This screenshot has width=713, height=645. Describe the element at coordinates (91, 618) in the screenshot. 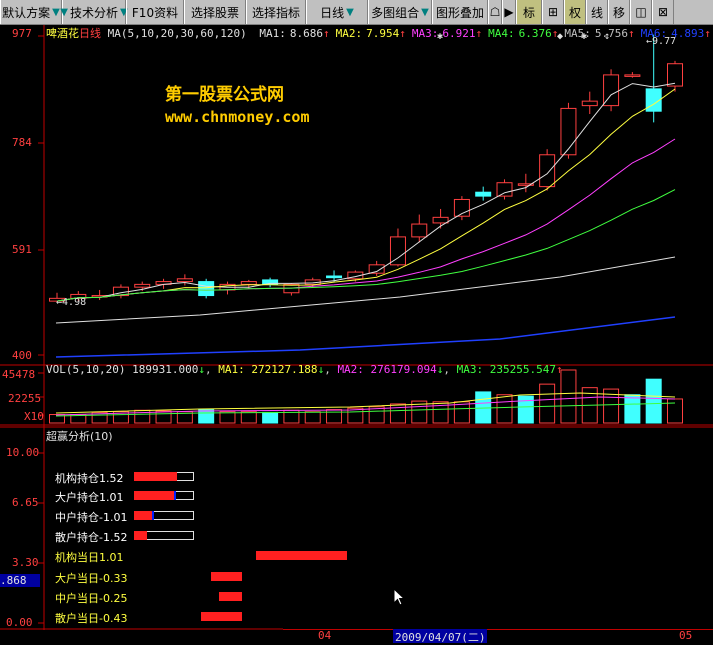

I see `indicator-row-label: 散户当日-0.43` at that location.